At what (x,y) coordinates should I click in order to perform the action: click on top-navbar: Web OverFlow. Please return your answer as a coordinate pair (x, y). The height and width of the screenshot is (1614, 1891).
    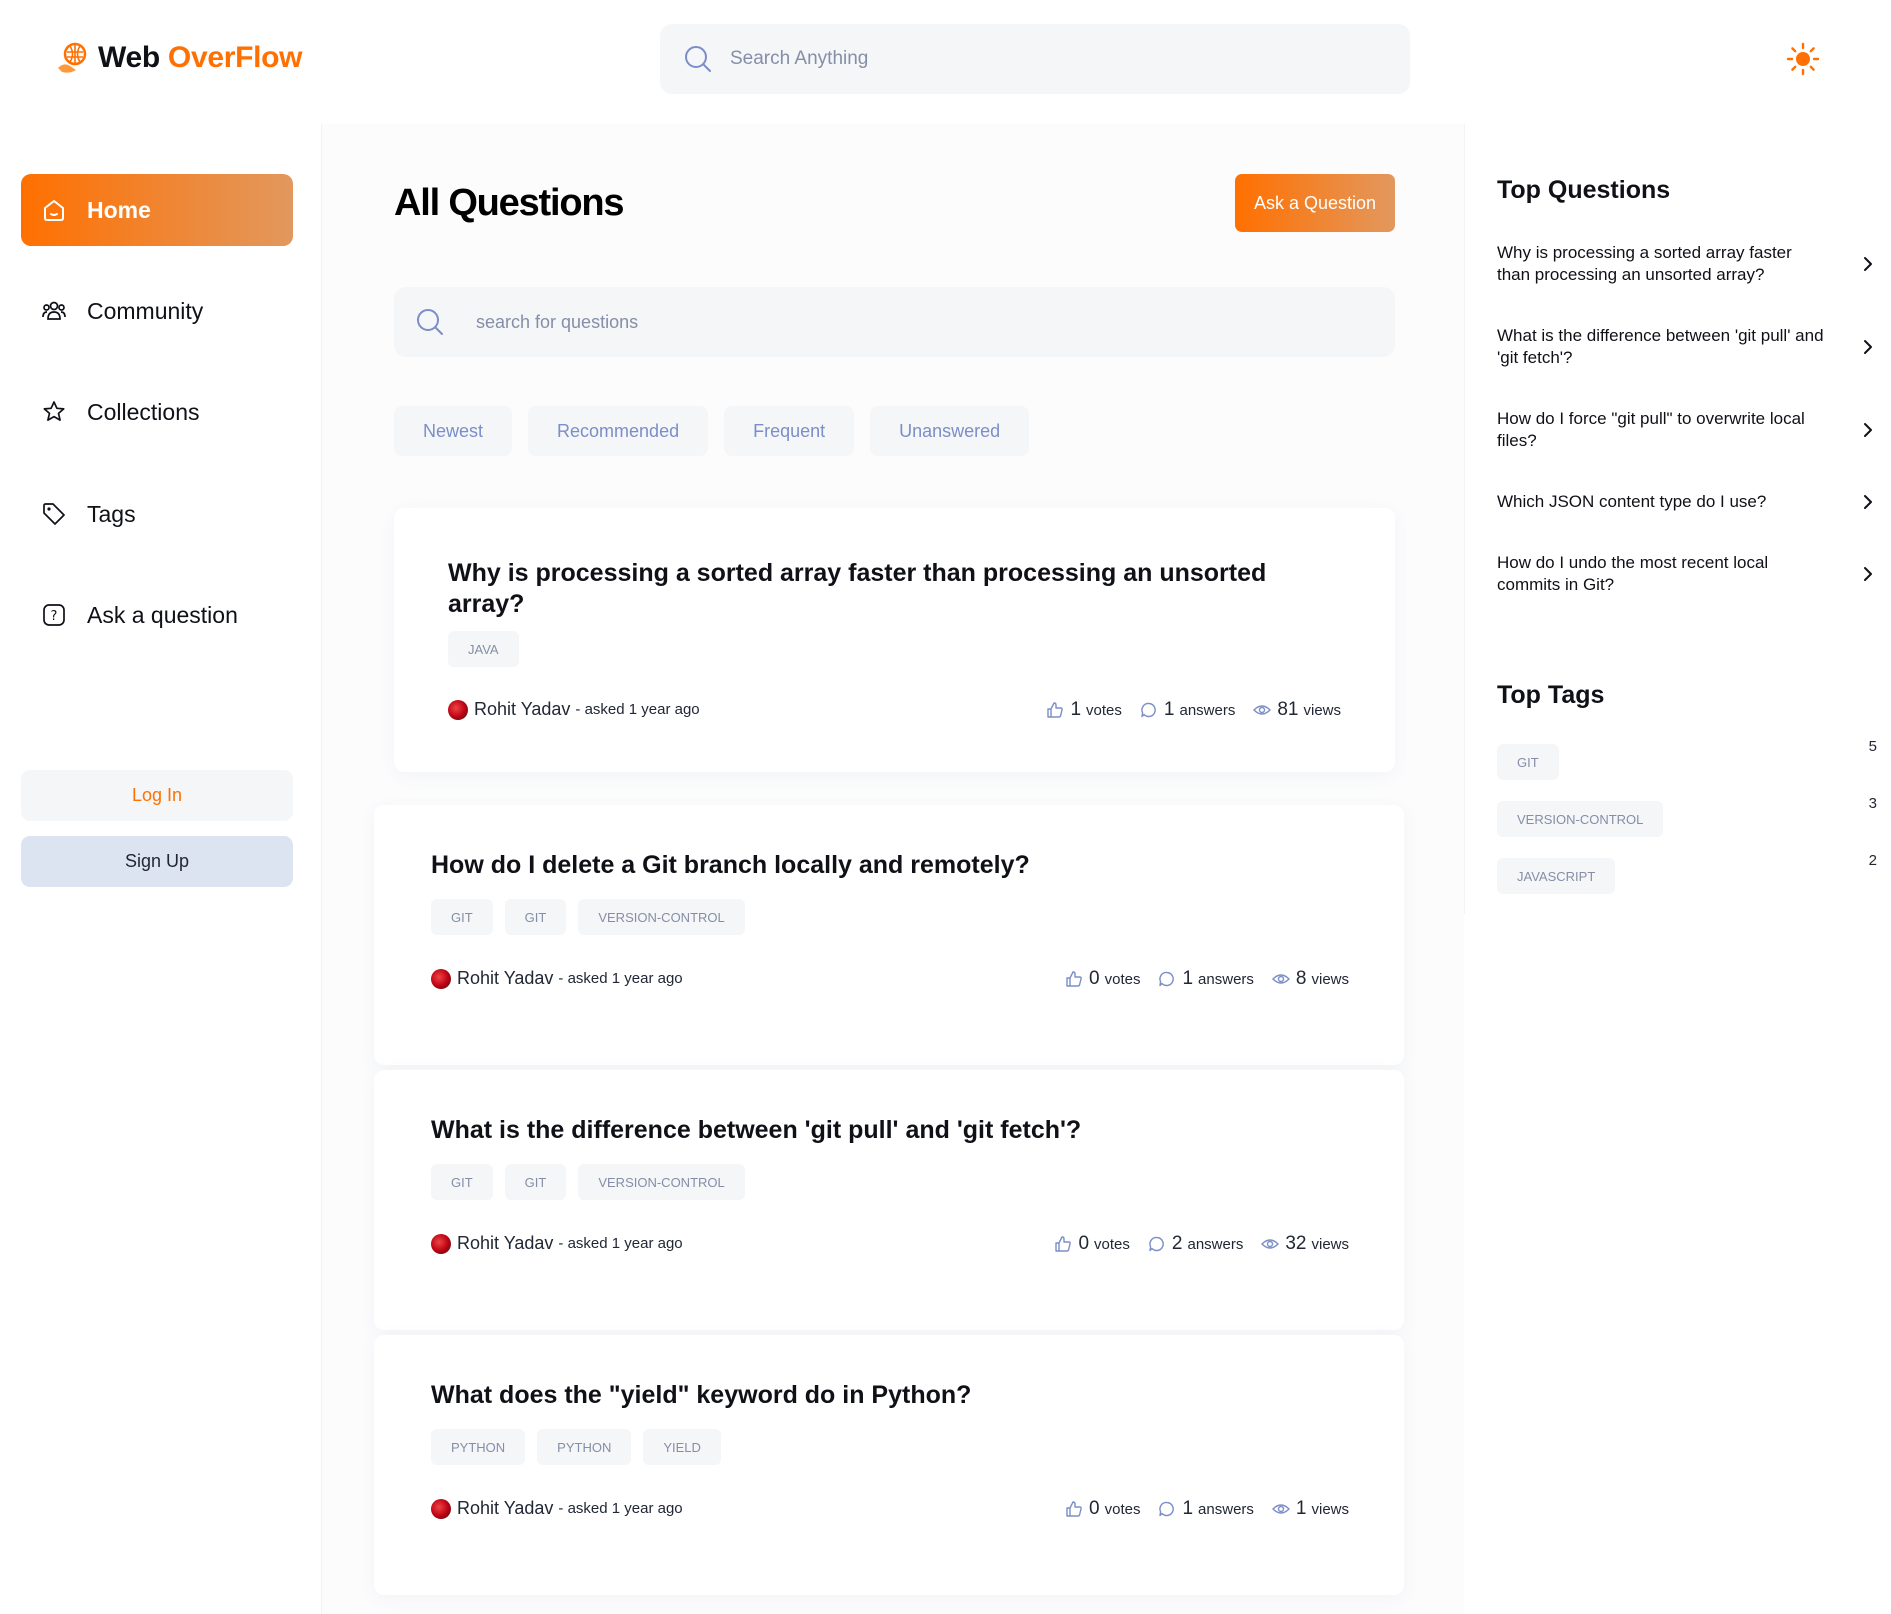
    Looking at the image, I should click on (945, 62).